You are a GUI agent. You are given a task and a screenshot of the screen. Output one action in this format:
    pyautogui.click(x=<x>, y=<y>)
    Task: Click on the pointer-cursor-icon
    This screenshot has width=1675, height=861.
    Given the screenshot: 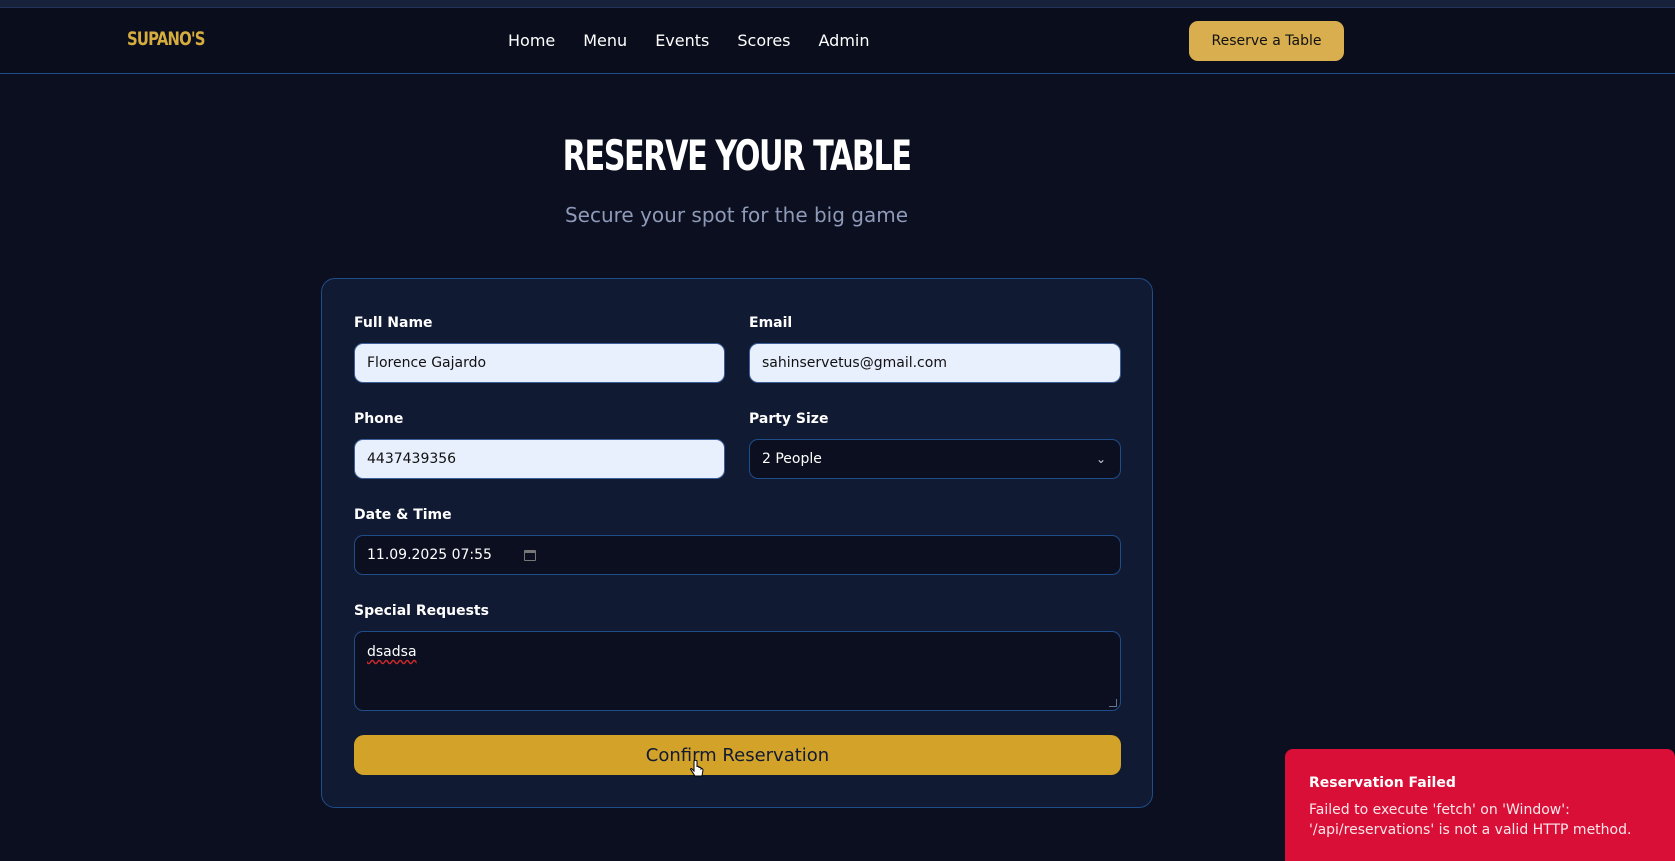 What is the action you would take?
    pyautogui.click(x=697, y=768)
    